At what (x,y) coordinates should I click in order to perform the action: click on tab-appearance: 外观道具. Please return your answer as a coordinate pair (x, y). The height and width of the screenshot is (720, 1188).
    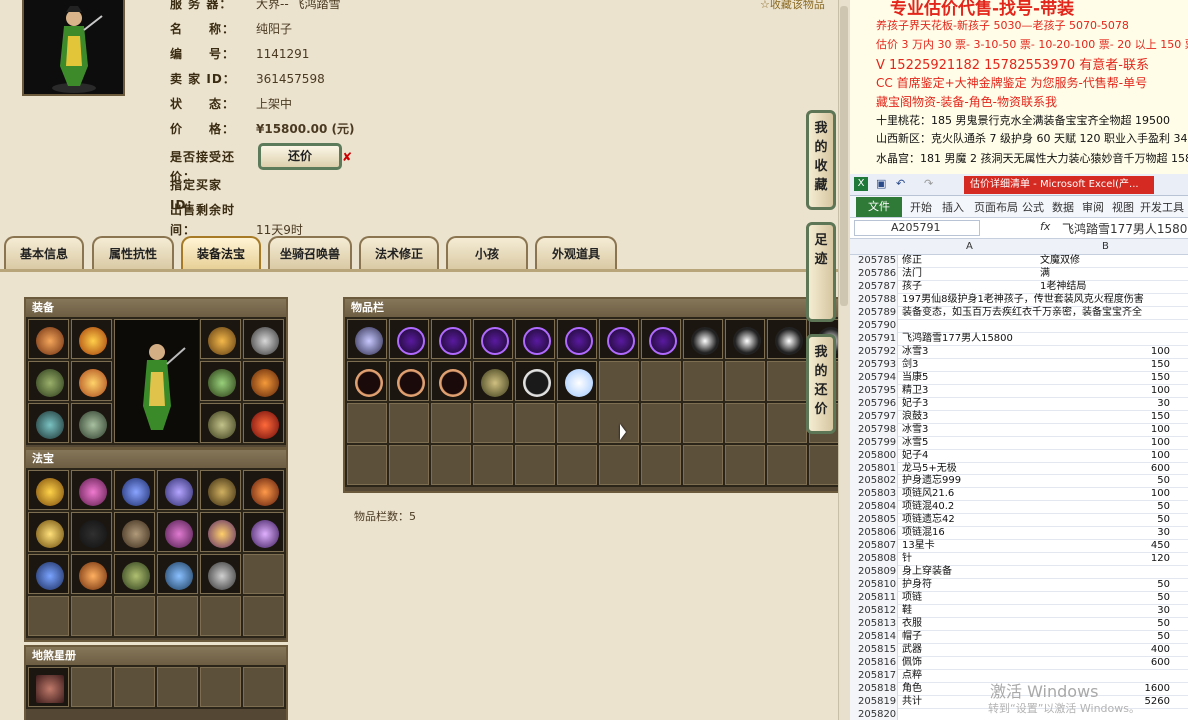
    Looking at the image, I should click on (576, 253).